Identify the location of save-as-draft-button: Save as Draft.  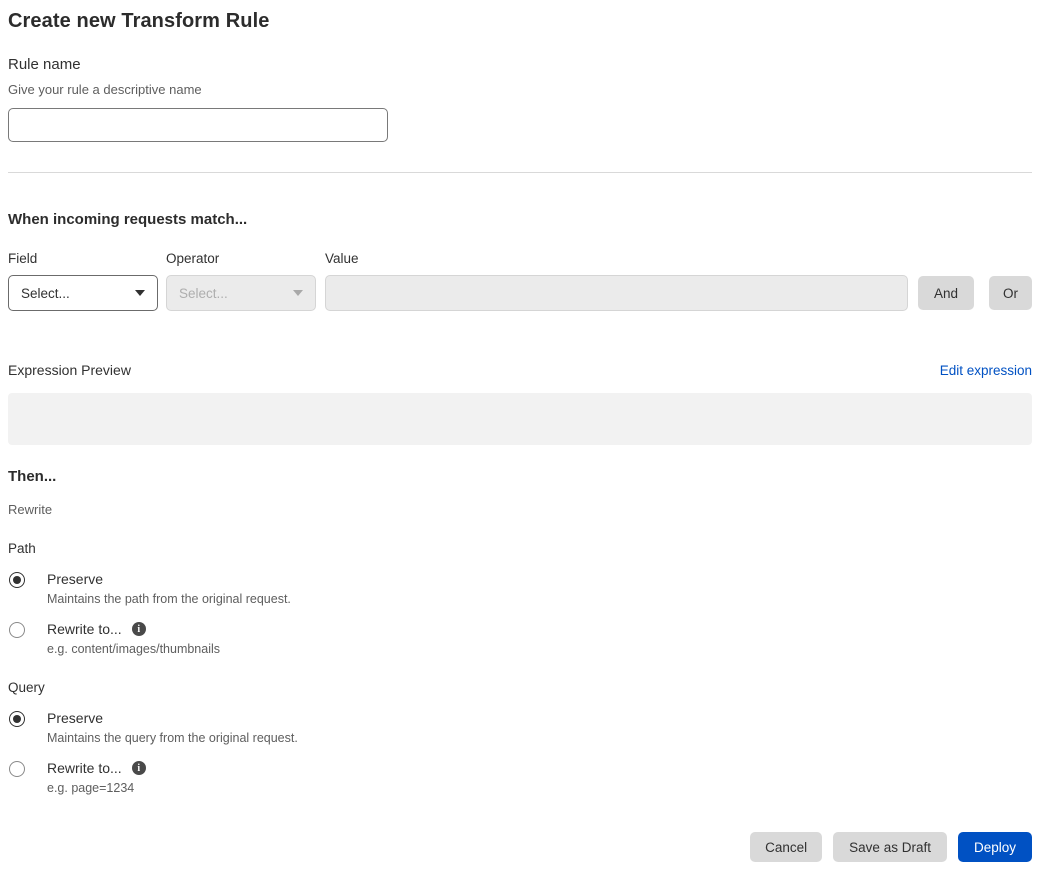
(890, 847).